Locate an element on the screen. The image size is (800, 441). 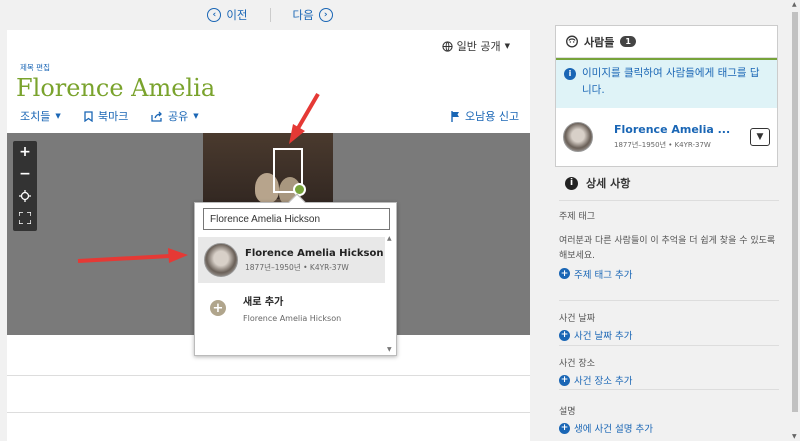
tag-help-banner: i 이미지를 클릭하여 사람들에게 태그를 답니다. is located at coordinates (666, 83).